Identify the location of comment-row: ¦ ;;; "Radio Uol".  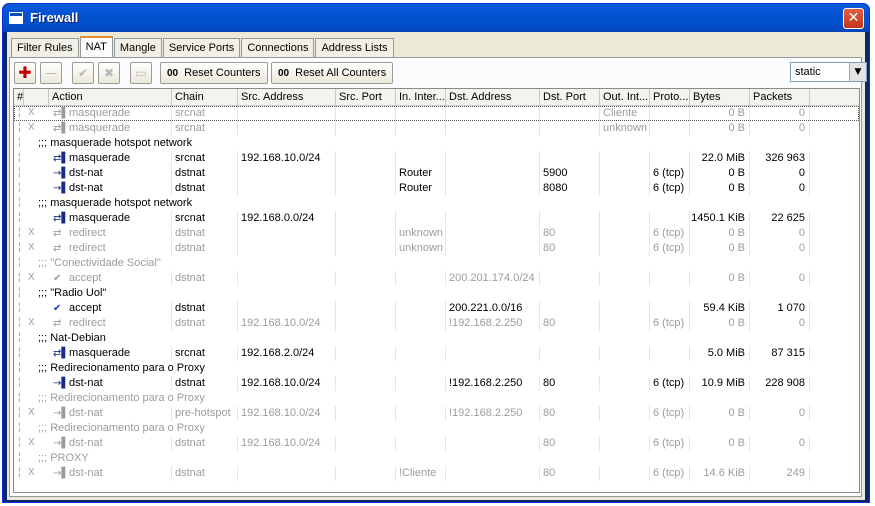
(436, 293).